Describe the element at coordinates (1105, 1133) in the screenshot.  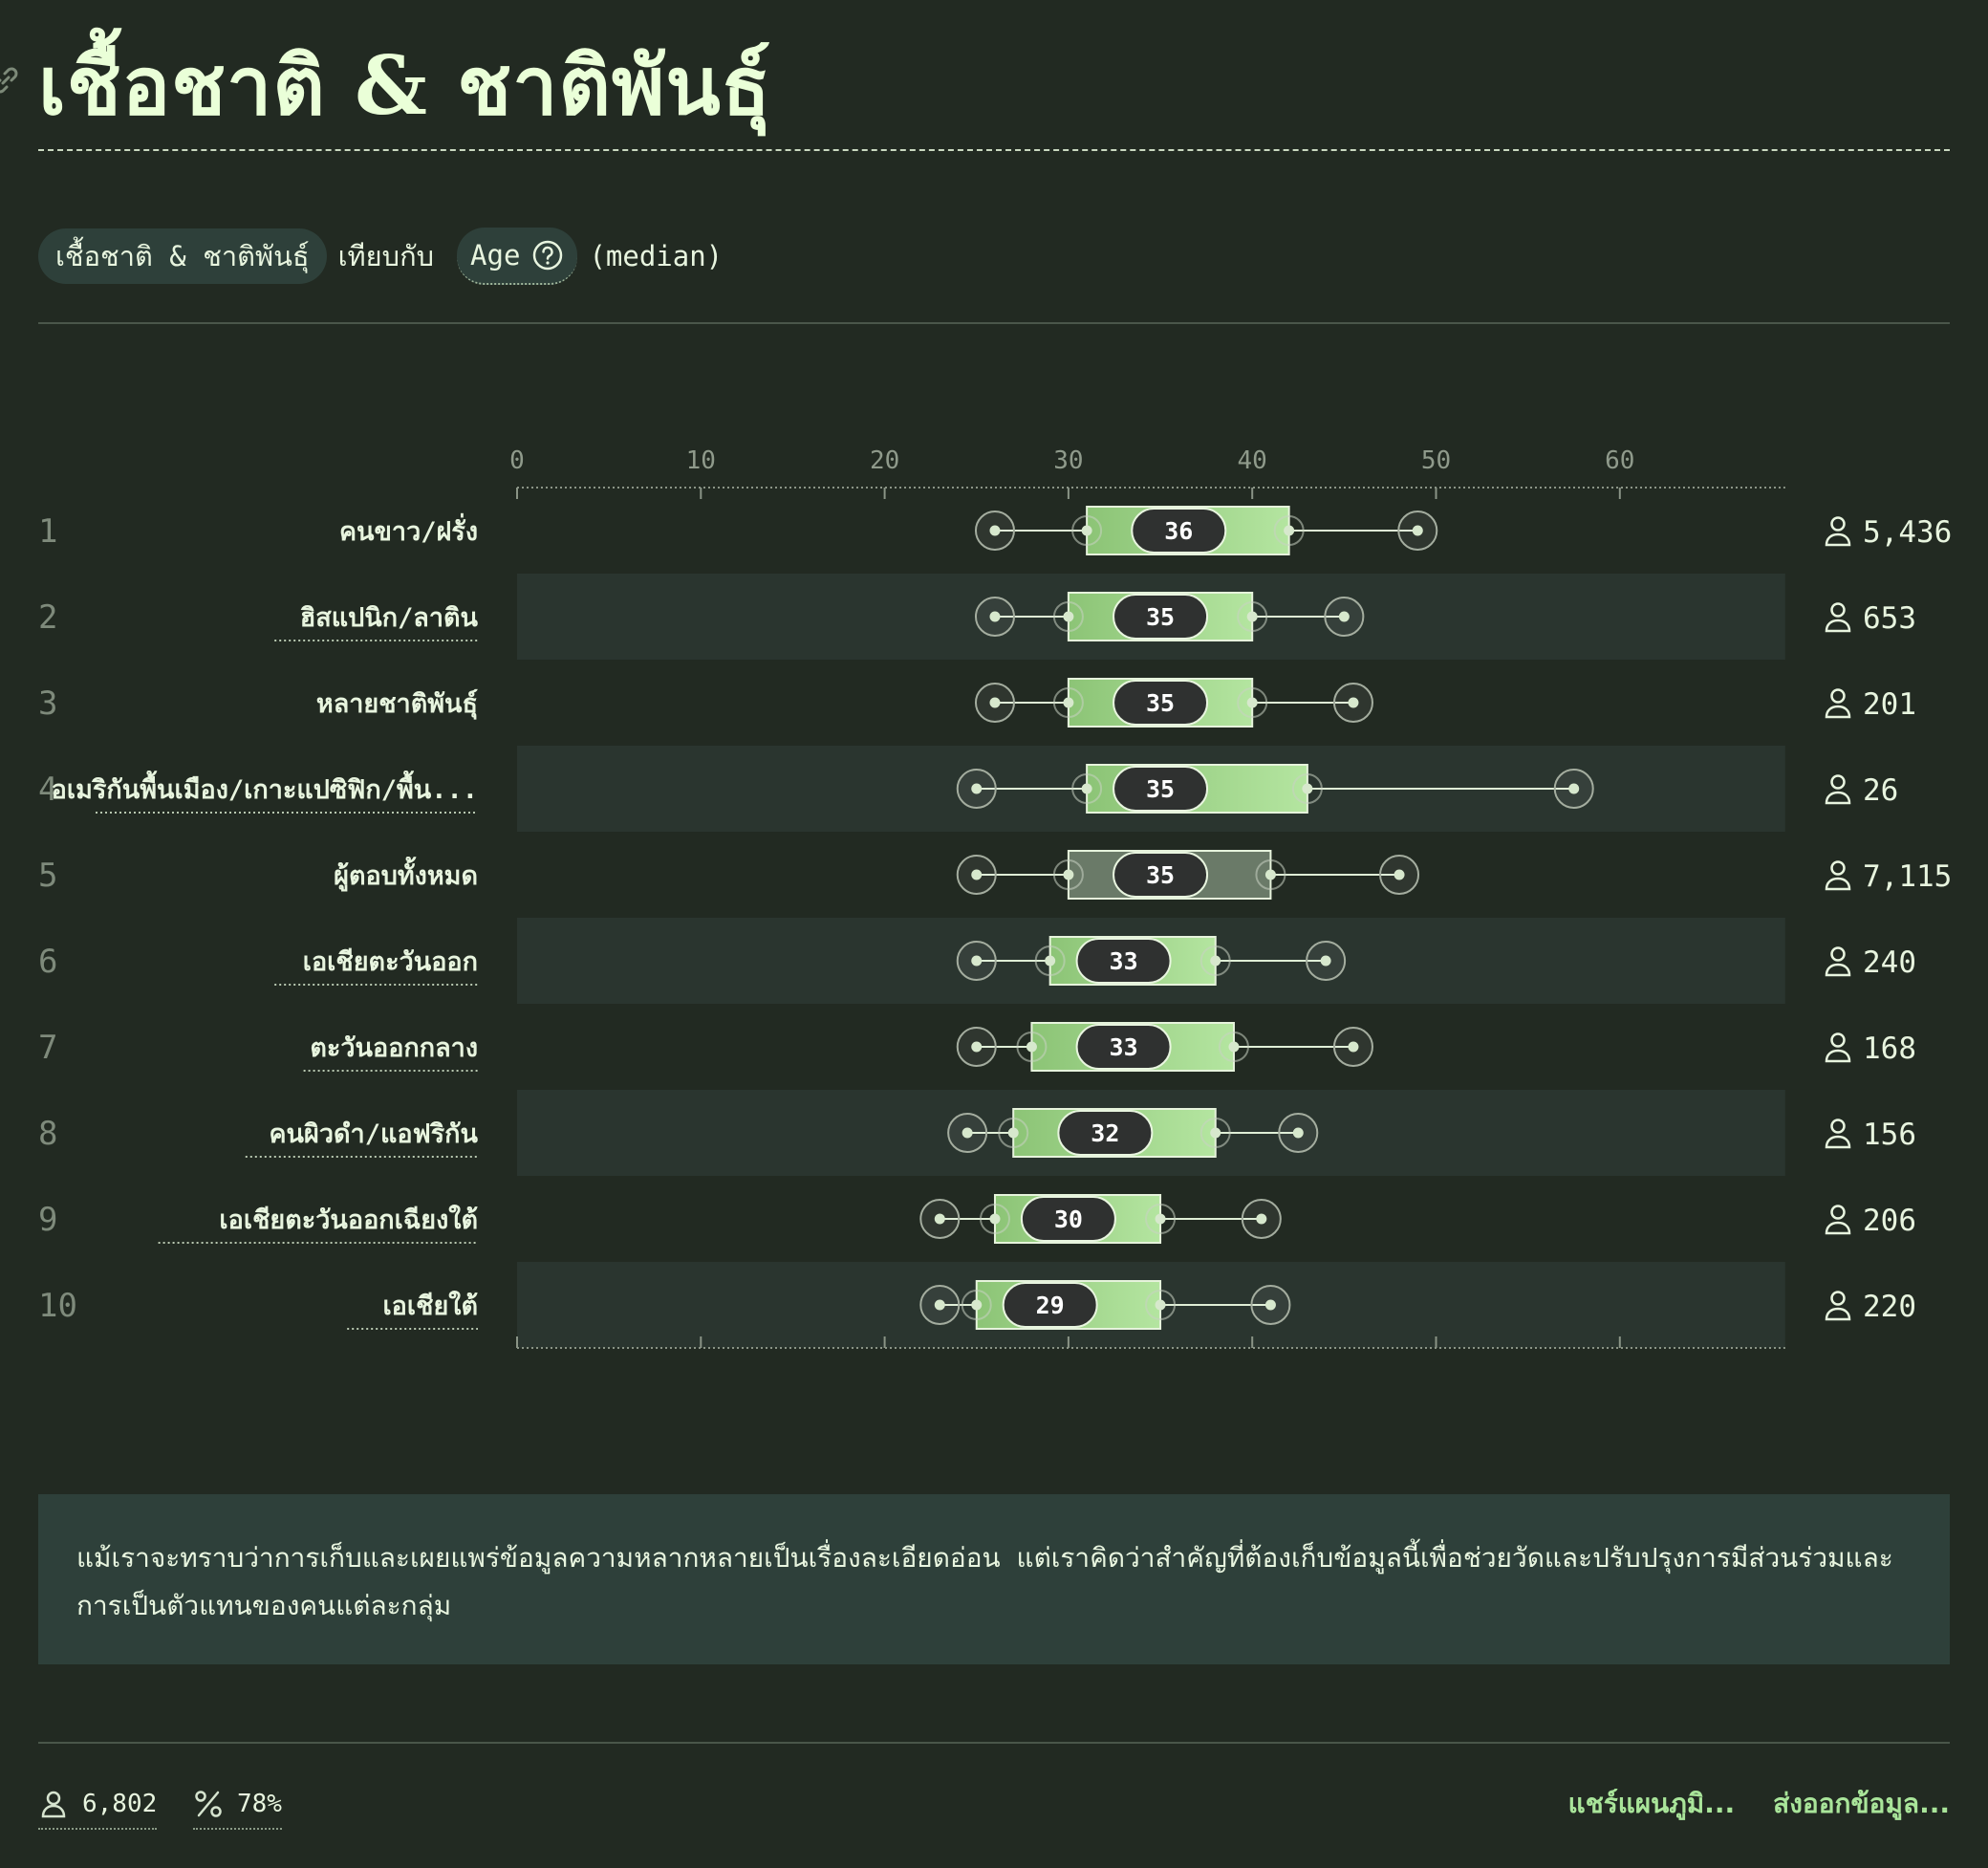
I see `median-value: 32` at that location.